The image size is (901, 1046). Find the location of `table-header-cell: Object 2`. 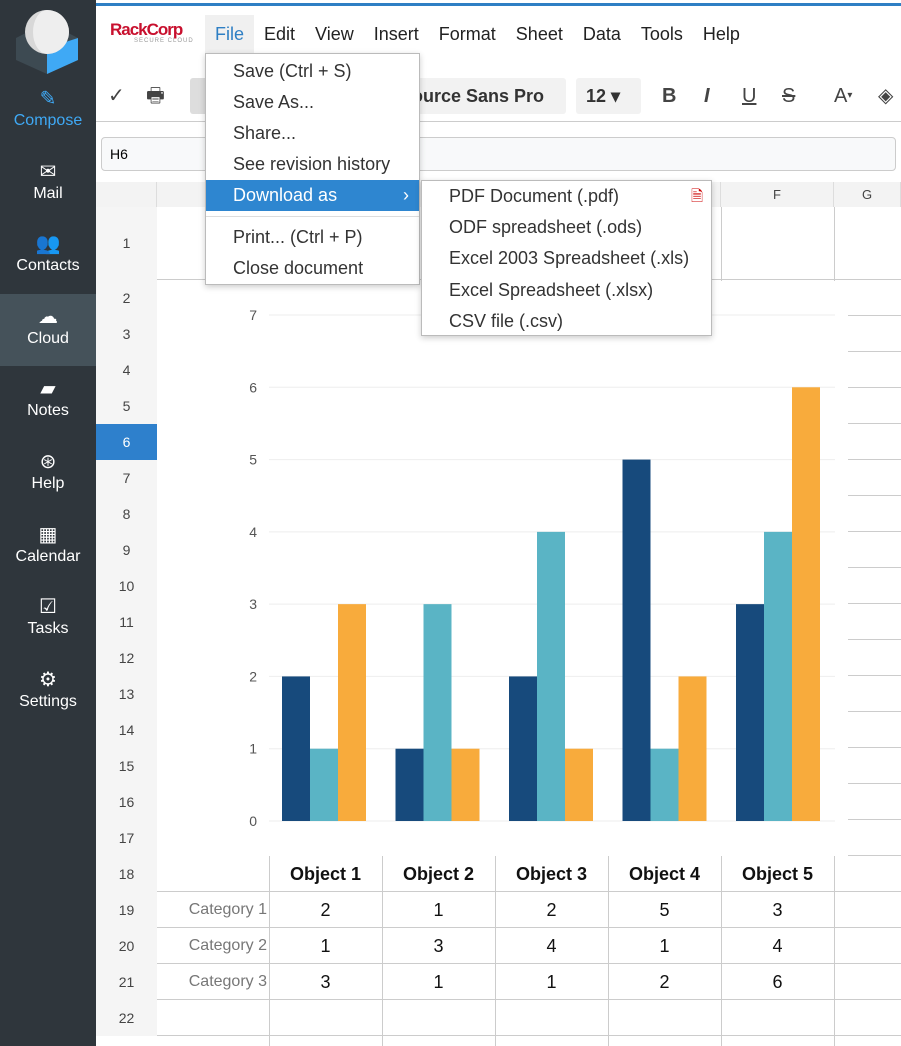

table-header-cell: Object 2 is located at coordinates (438, 874).